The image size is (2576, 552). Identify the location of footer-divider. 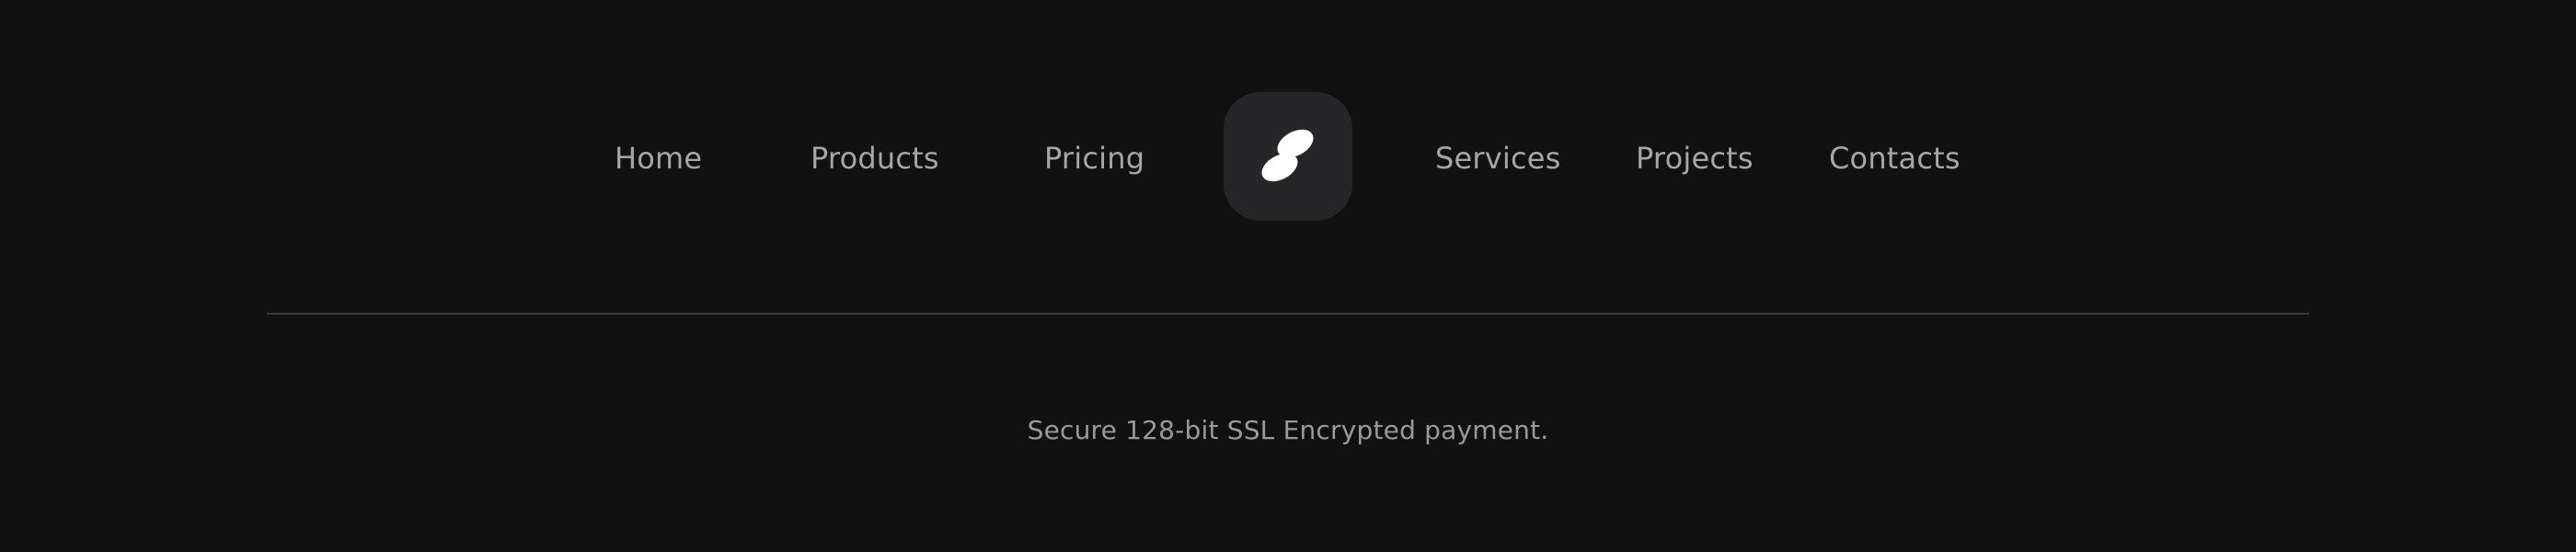
(1288, 314).